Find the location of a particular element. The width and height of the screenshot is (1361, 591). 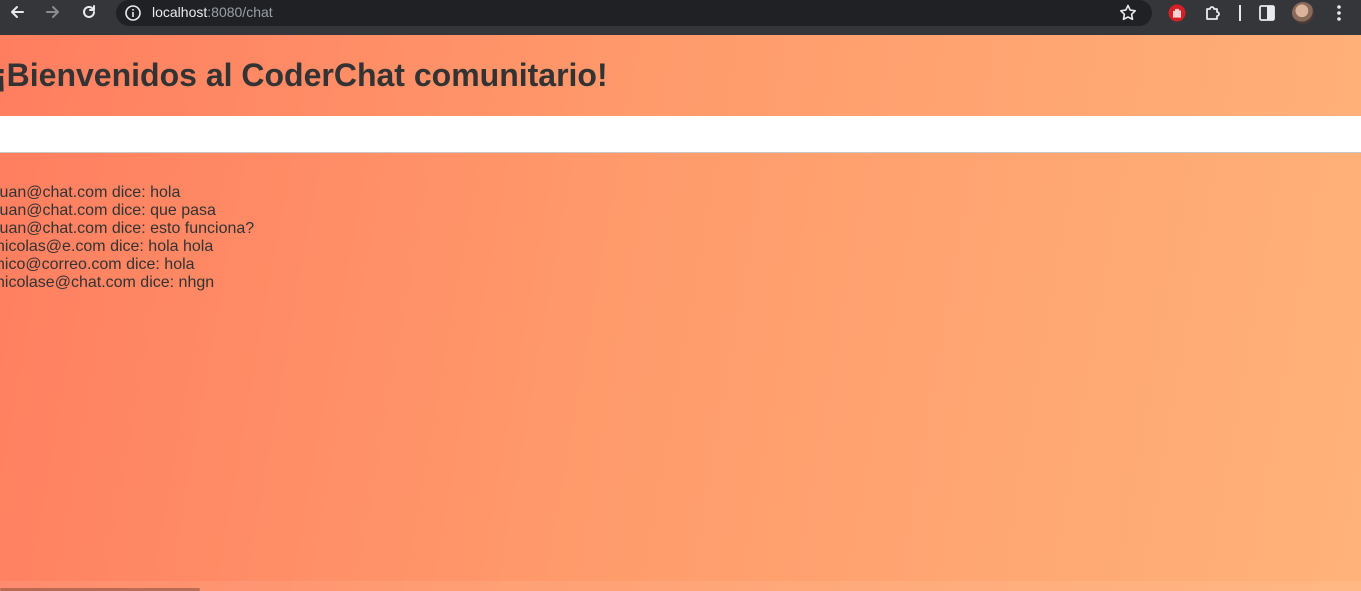

chat-message-input is located at coordinates (680, 134).